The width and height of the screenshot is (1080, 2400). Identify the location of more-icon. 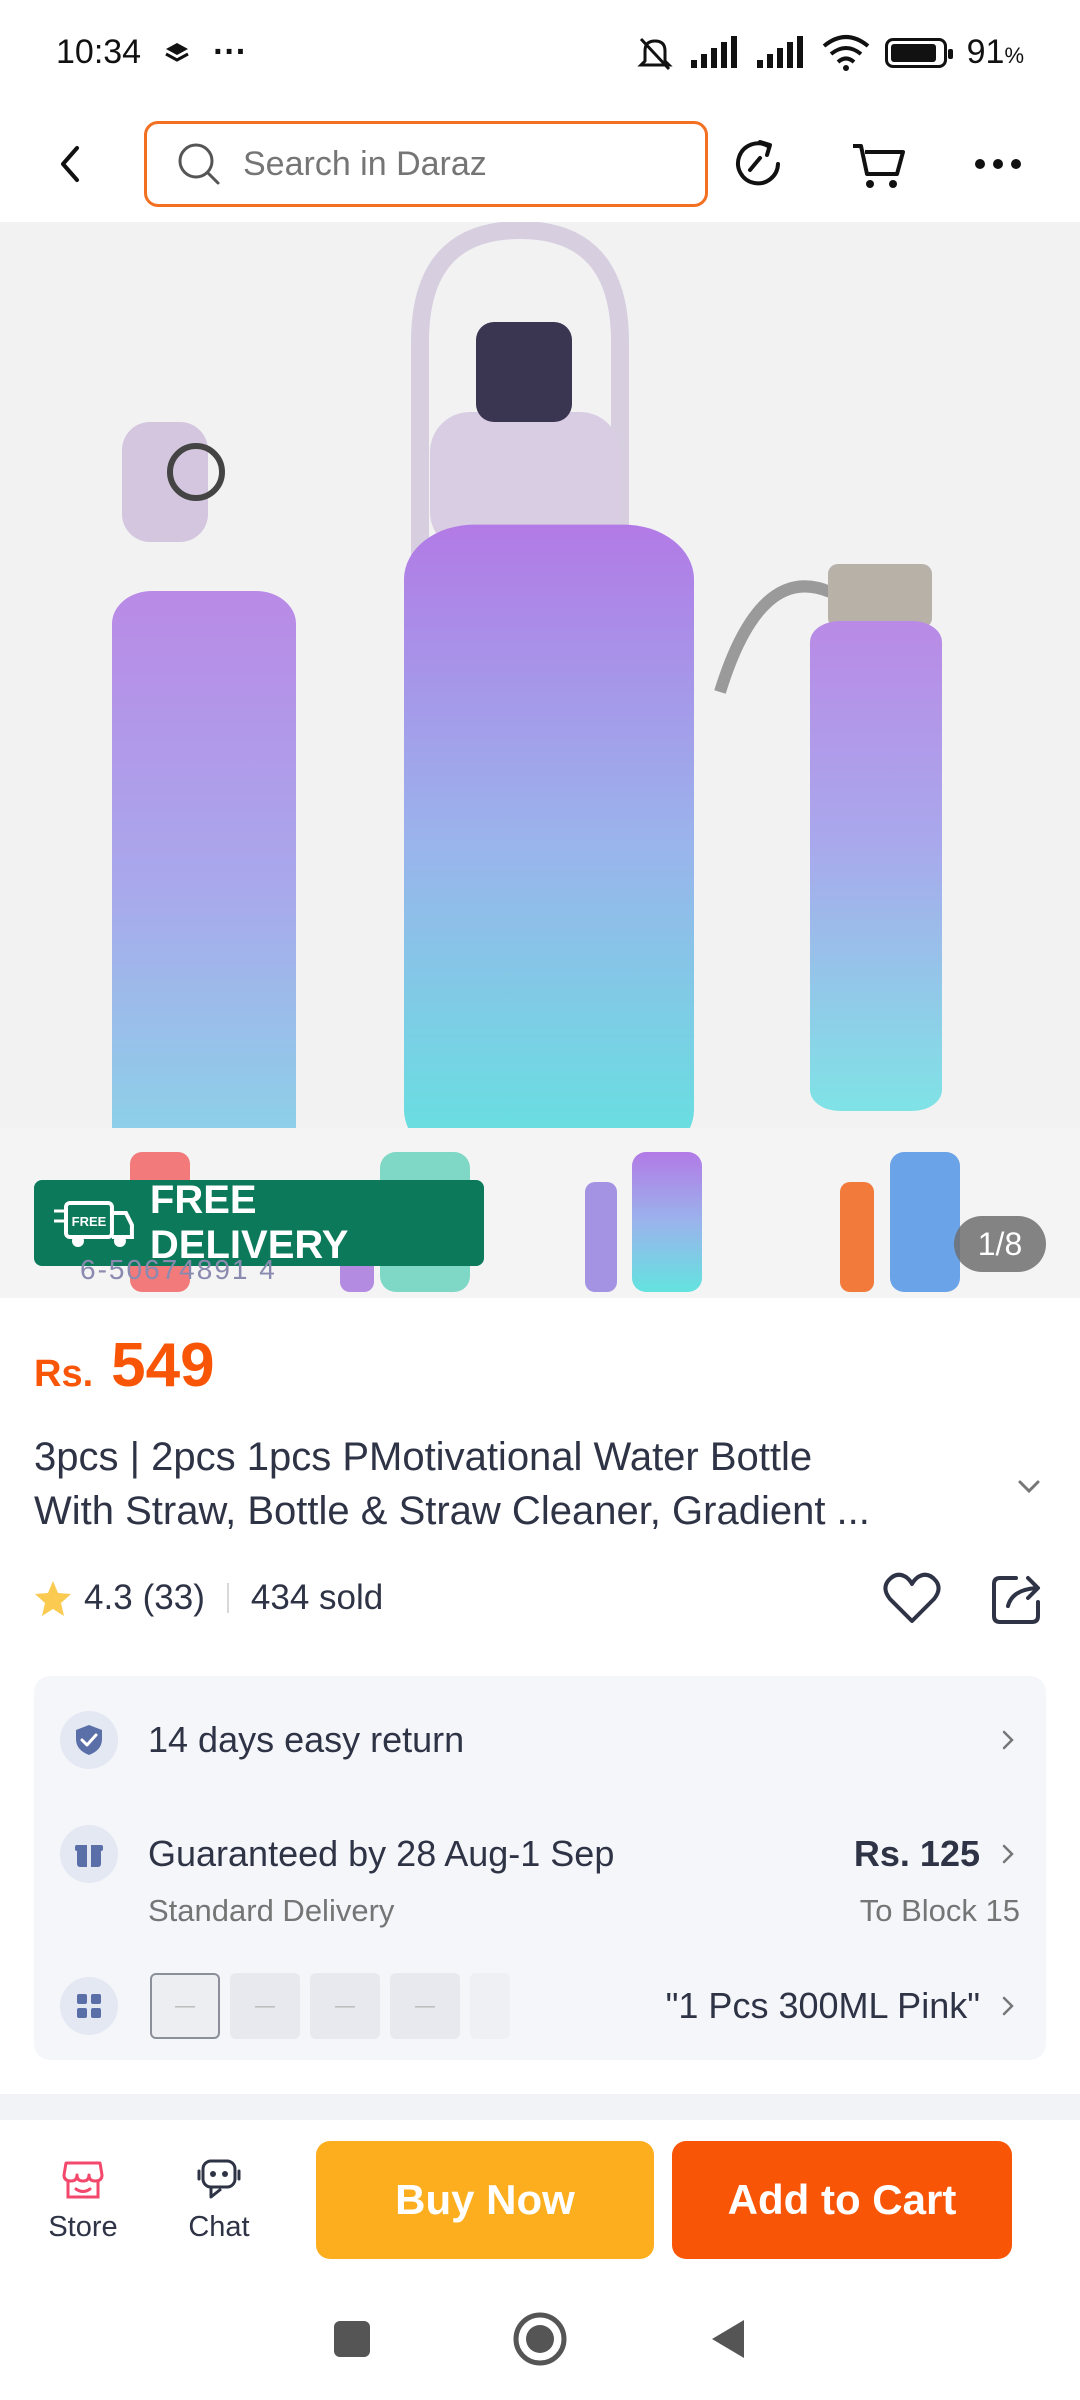
(998, 164).